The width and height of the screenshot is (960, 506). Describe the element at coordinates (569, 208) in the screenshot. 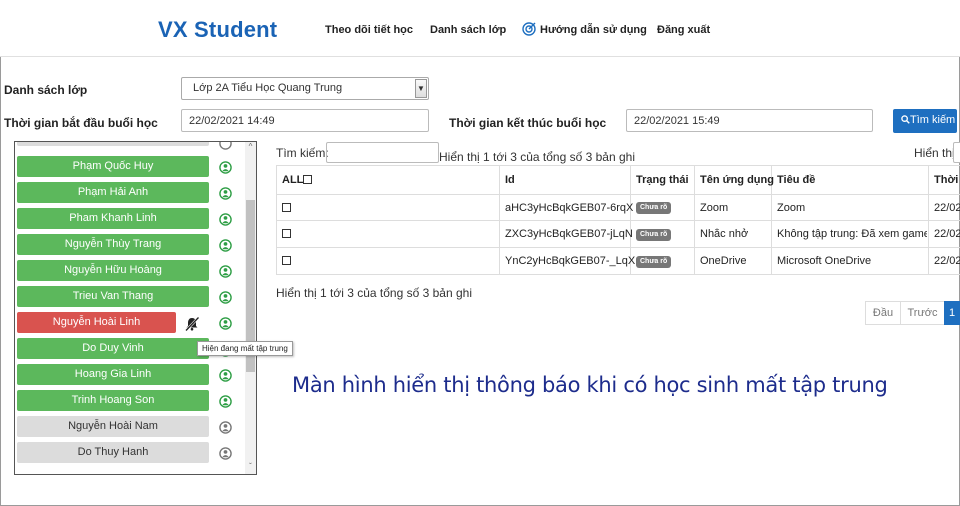

I see `row-id: aHC3yHcBqkGEB07-6rqX` at that location.